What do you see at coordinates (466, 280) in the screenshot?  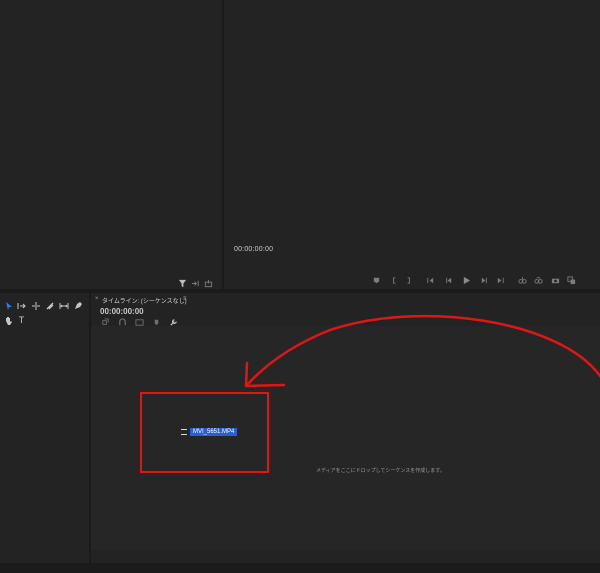 I see `play-icon` at bounding box center [466, 280].